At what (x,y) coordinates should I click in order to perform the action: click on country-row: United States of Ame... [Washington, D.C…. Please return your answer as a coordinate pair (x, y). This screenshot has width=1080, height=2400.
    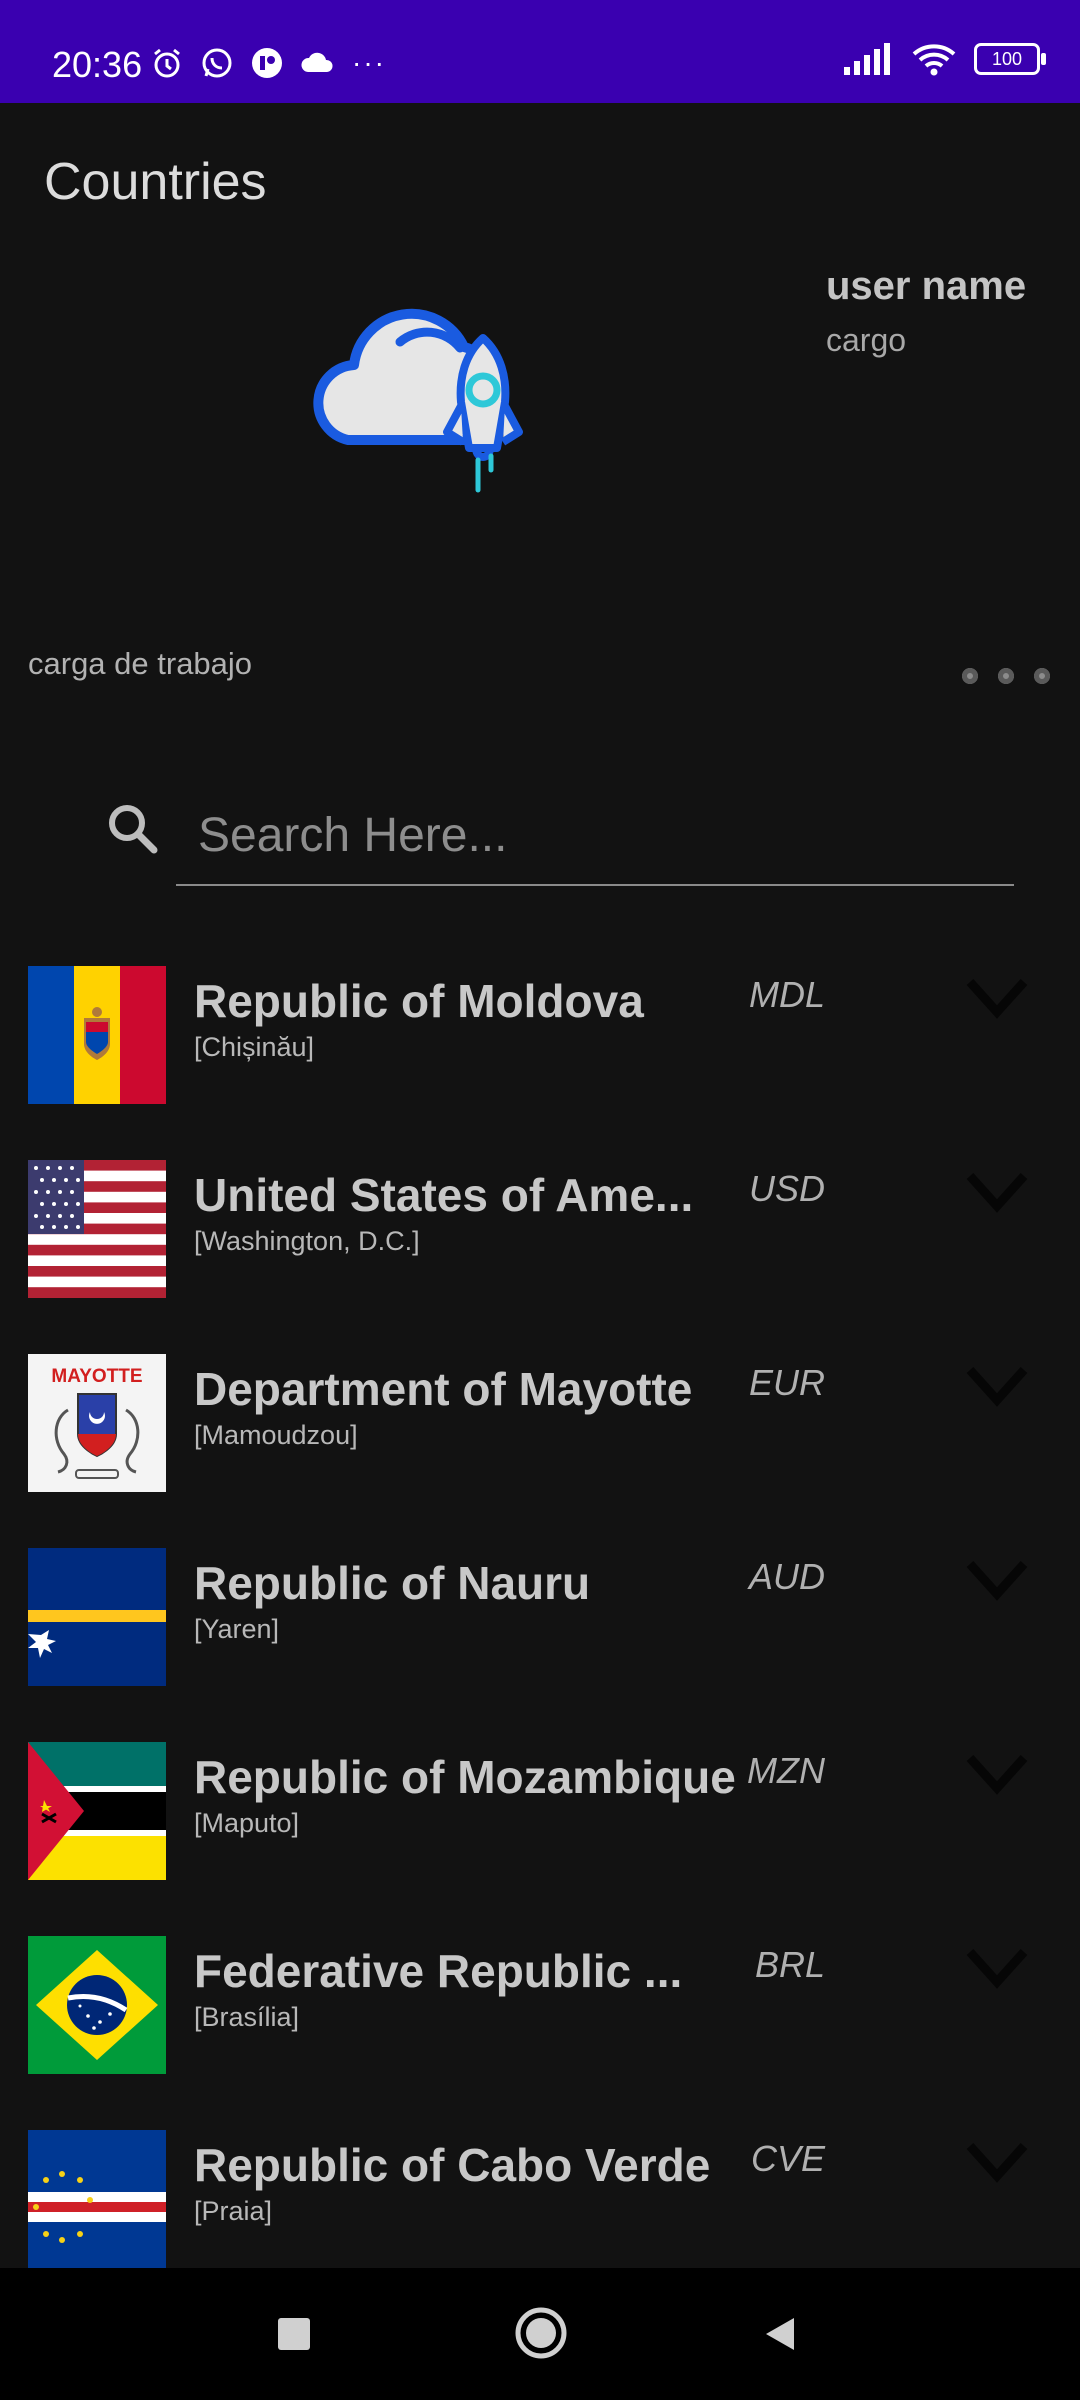
    Looking at the image, I should click on (540, 1239).